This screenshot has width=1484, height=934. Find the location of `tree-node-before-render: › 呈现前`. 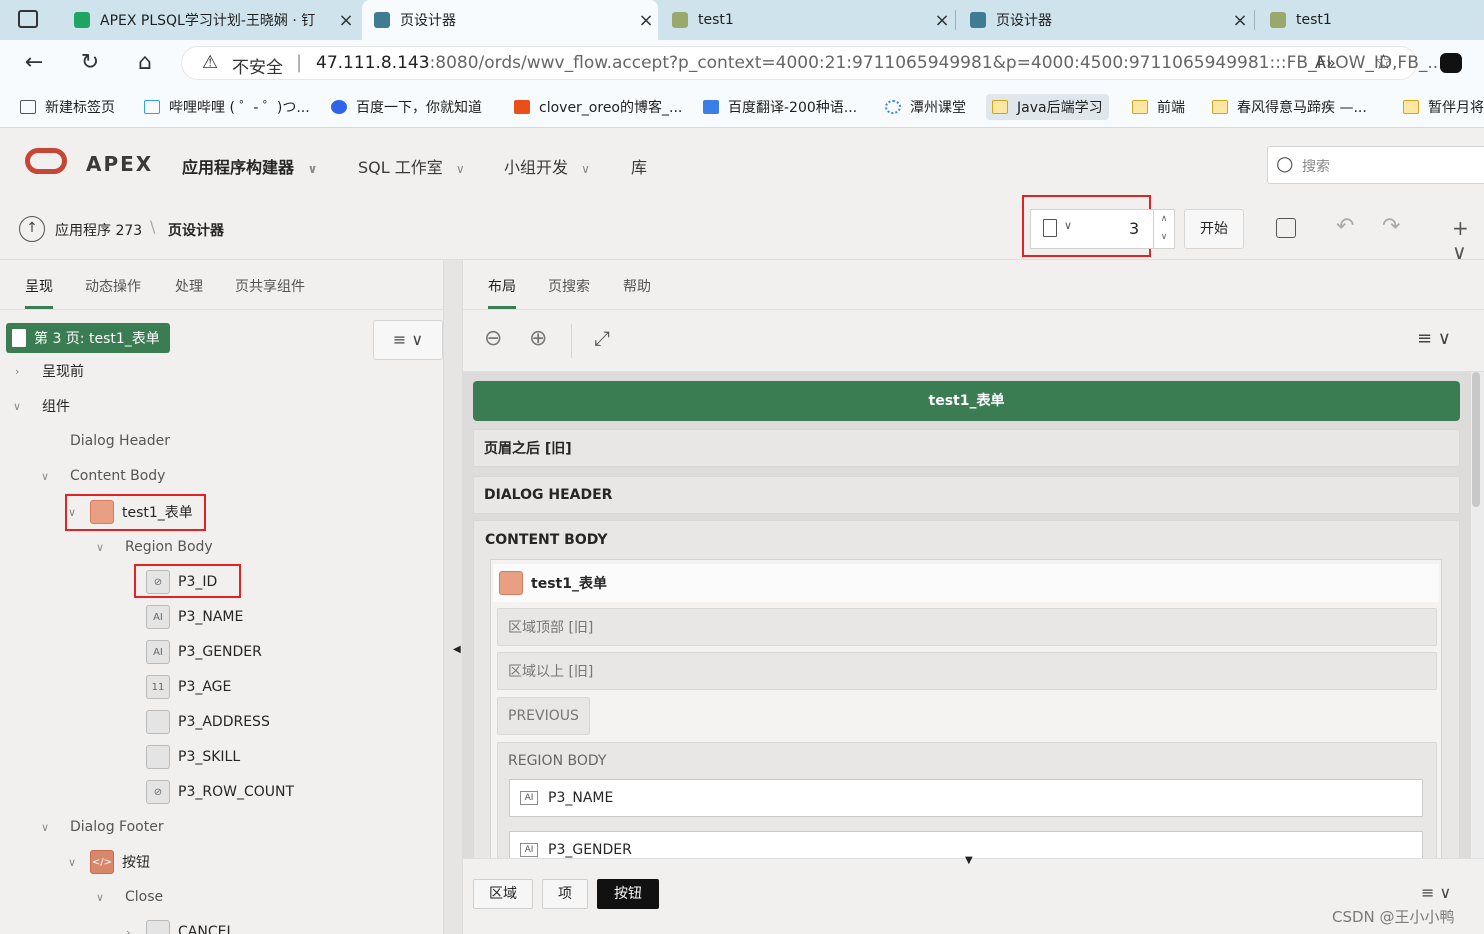

tree-node-before-render: › 呈现前 is located at coordinates (49, 371).